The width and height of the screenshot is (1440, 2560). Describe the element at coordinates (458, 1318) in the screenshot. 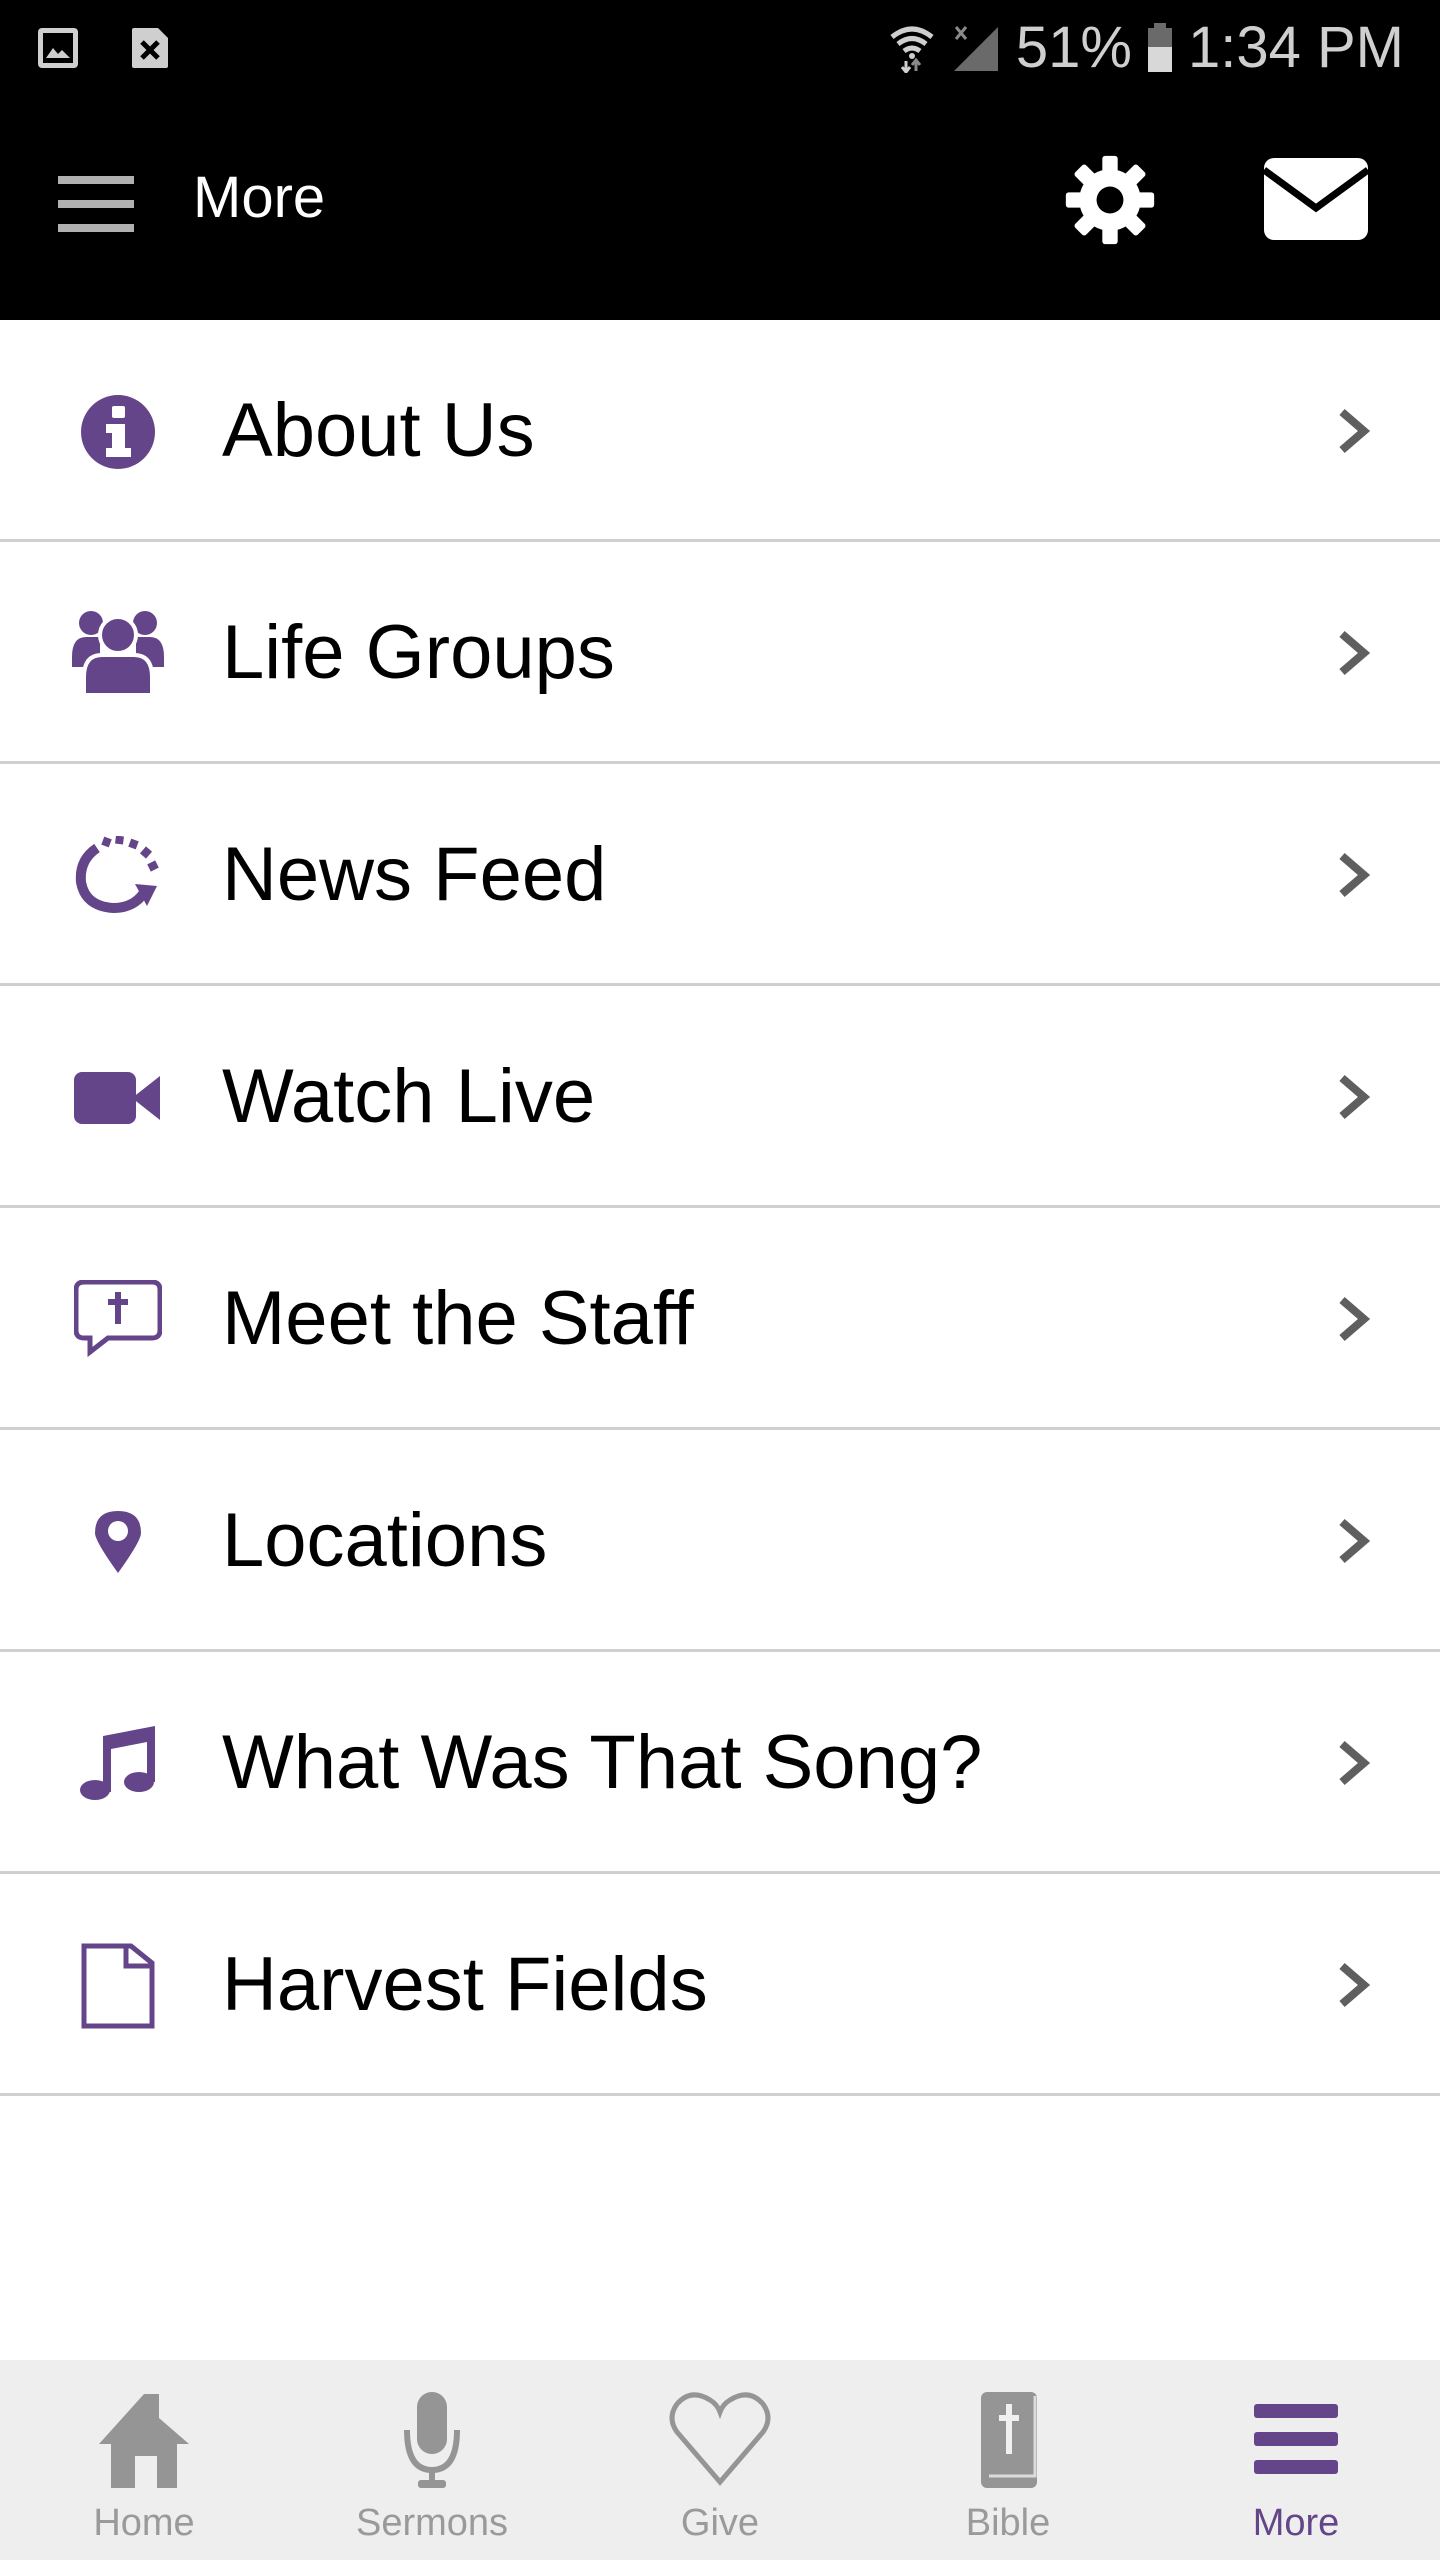

I see `menu-item-label: Meet the Staff` at that location.